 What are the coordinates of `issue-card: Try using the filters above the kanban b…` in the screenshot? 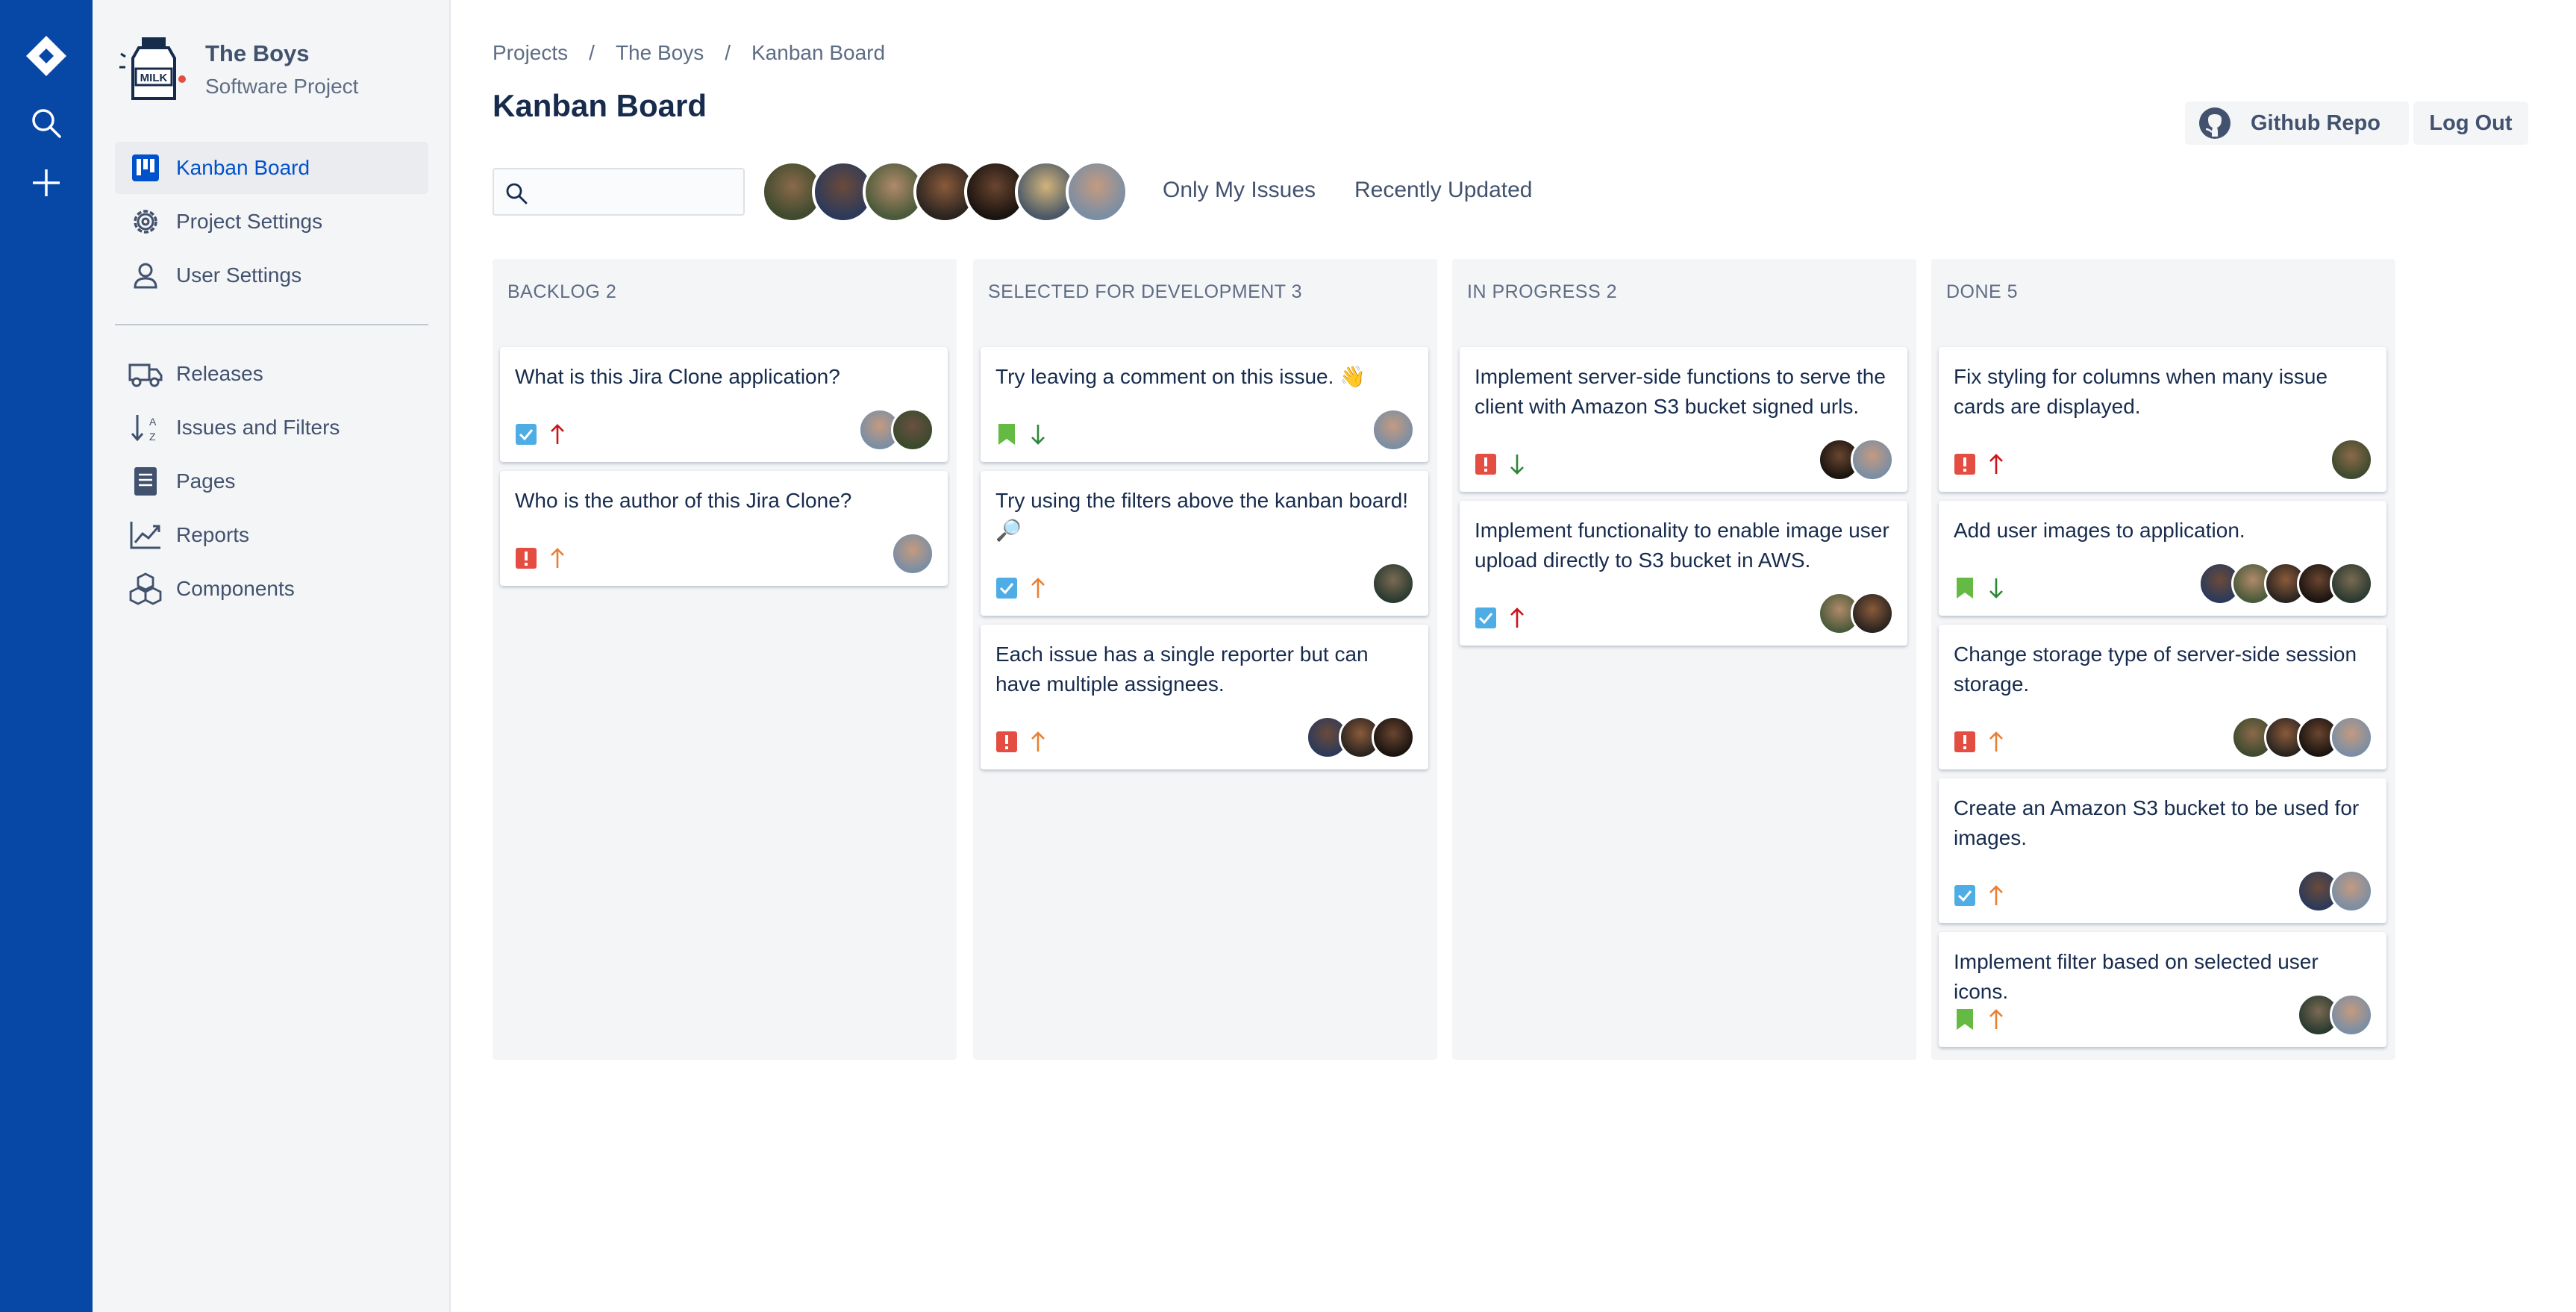 It's located at (1204, 543).